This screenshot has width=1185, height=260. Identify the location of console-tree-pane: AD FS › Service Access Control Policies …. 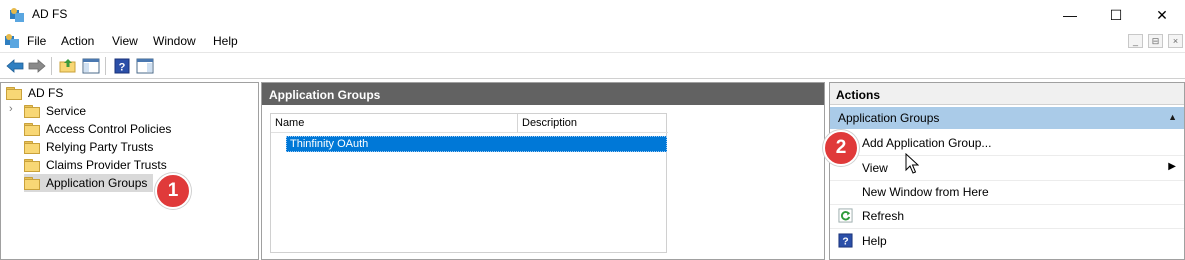
(129, 171).